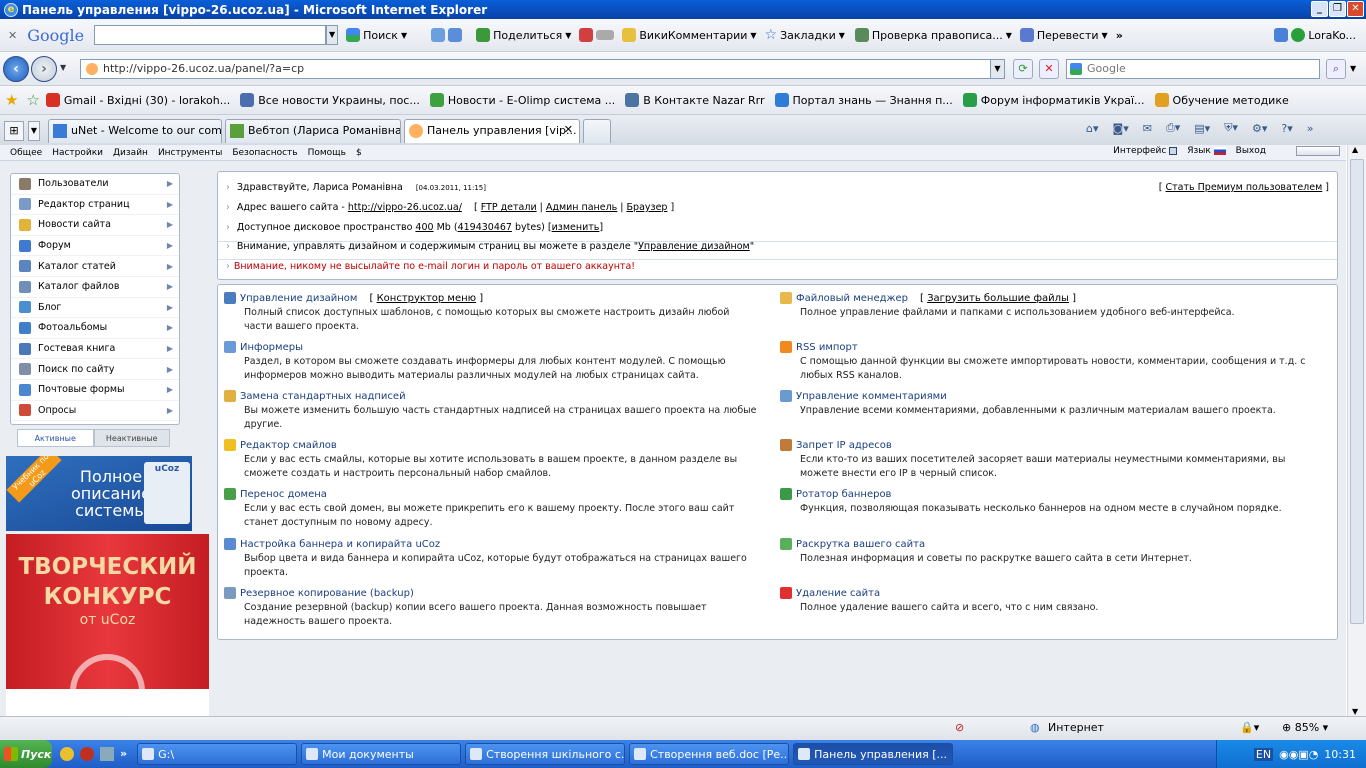 This screenshot has width=1366, height=768. I want to click on interface-toggle: Интерфейс, so click(1145, 151).